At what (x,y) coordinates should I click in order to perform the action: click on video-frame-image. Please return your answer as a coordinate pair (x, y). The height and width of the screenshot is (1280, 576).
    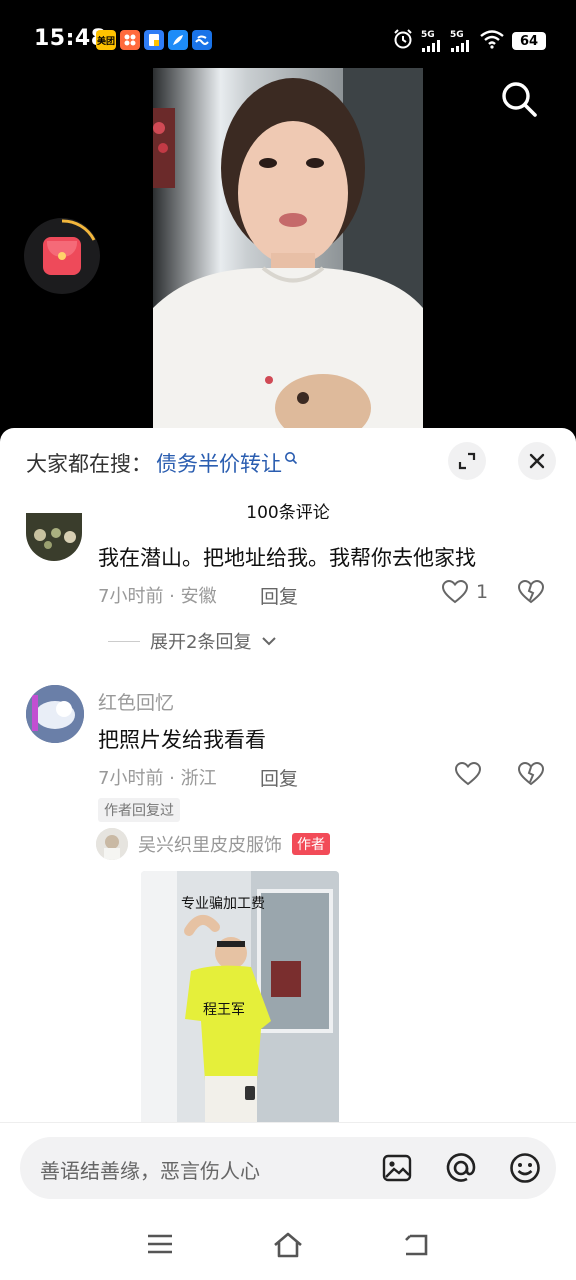
    Looking at the image, I should click on (288, 258).